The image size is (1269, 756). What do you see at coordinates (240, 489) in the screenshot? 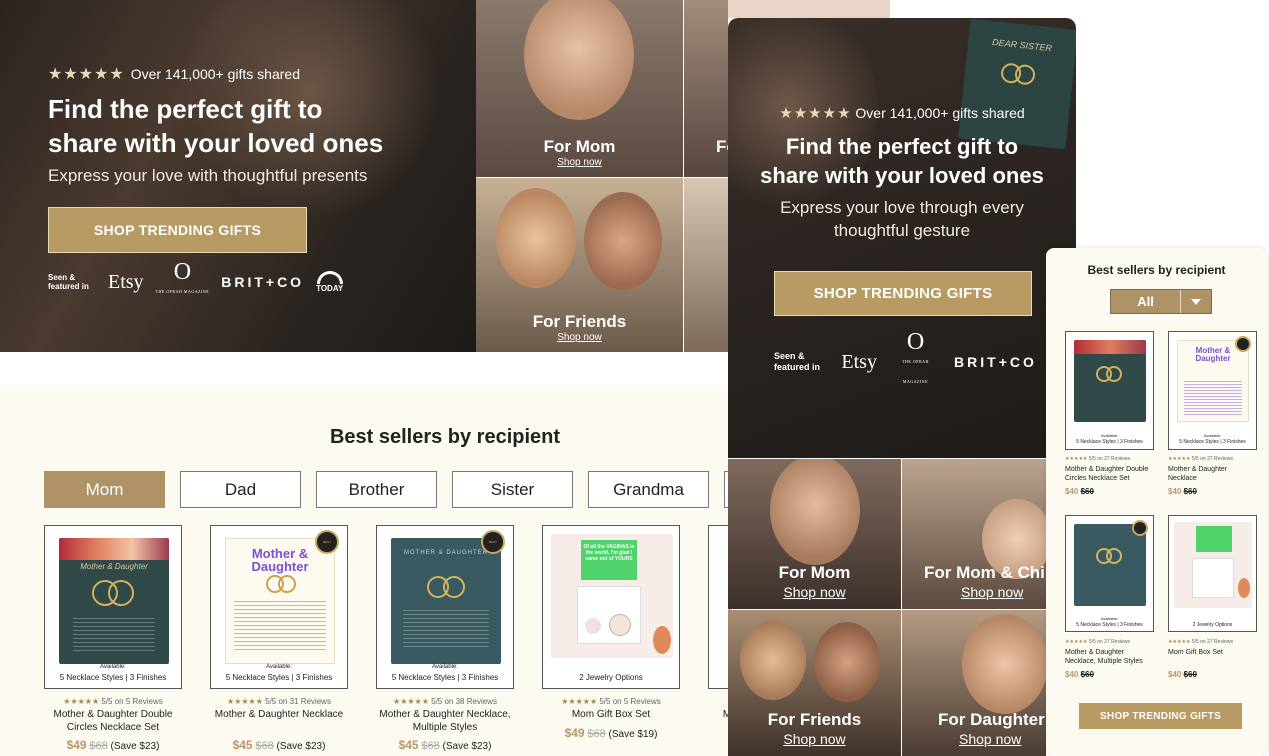
I see `tab-dad: Dad` at bounding box center [240, 489].